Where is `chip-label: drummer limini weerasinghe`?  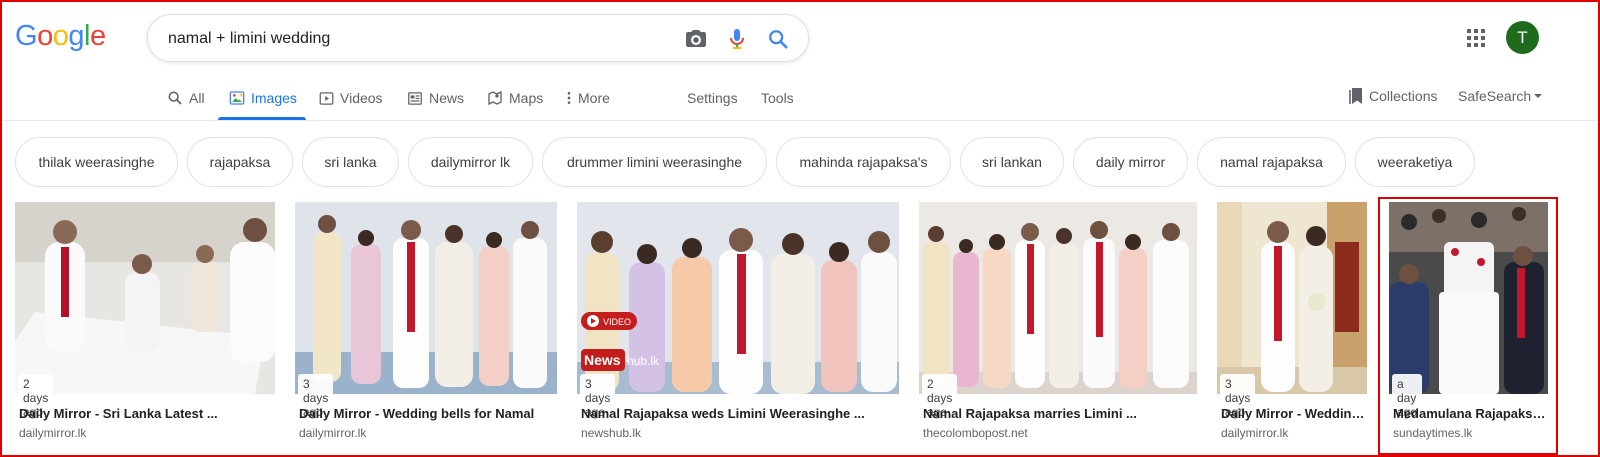
chip-label: drummer limini weerasinghe is located at coordinates (654, 162).